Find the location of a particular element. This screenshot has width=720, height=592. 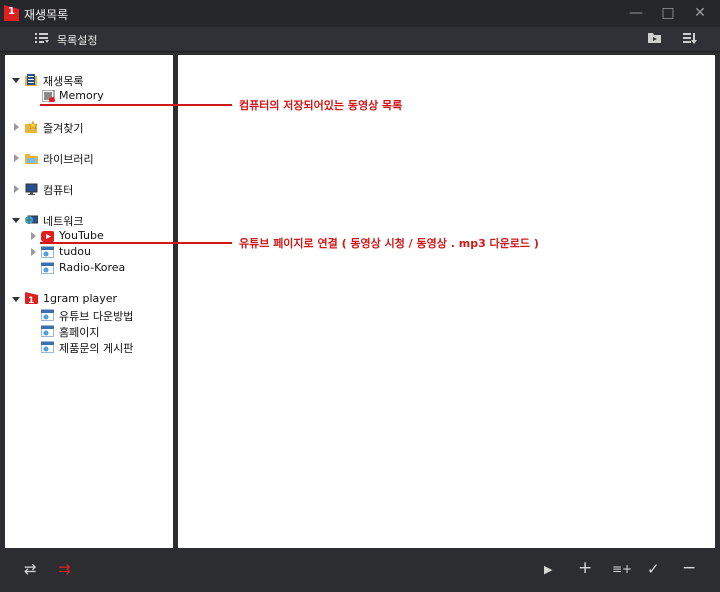

tudou-web-icon is located at coordinates (47, 252).